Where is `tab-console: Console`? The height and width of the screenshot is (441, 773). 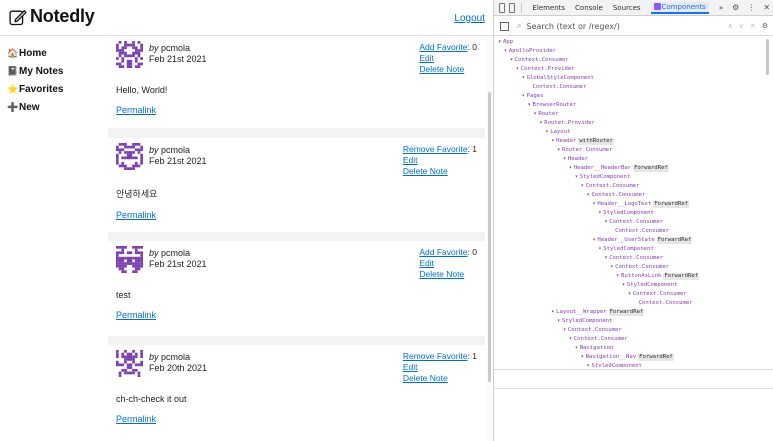 tab-console: Console is located at coordinates (589, 8).